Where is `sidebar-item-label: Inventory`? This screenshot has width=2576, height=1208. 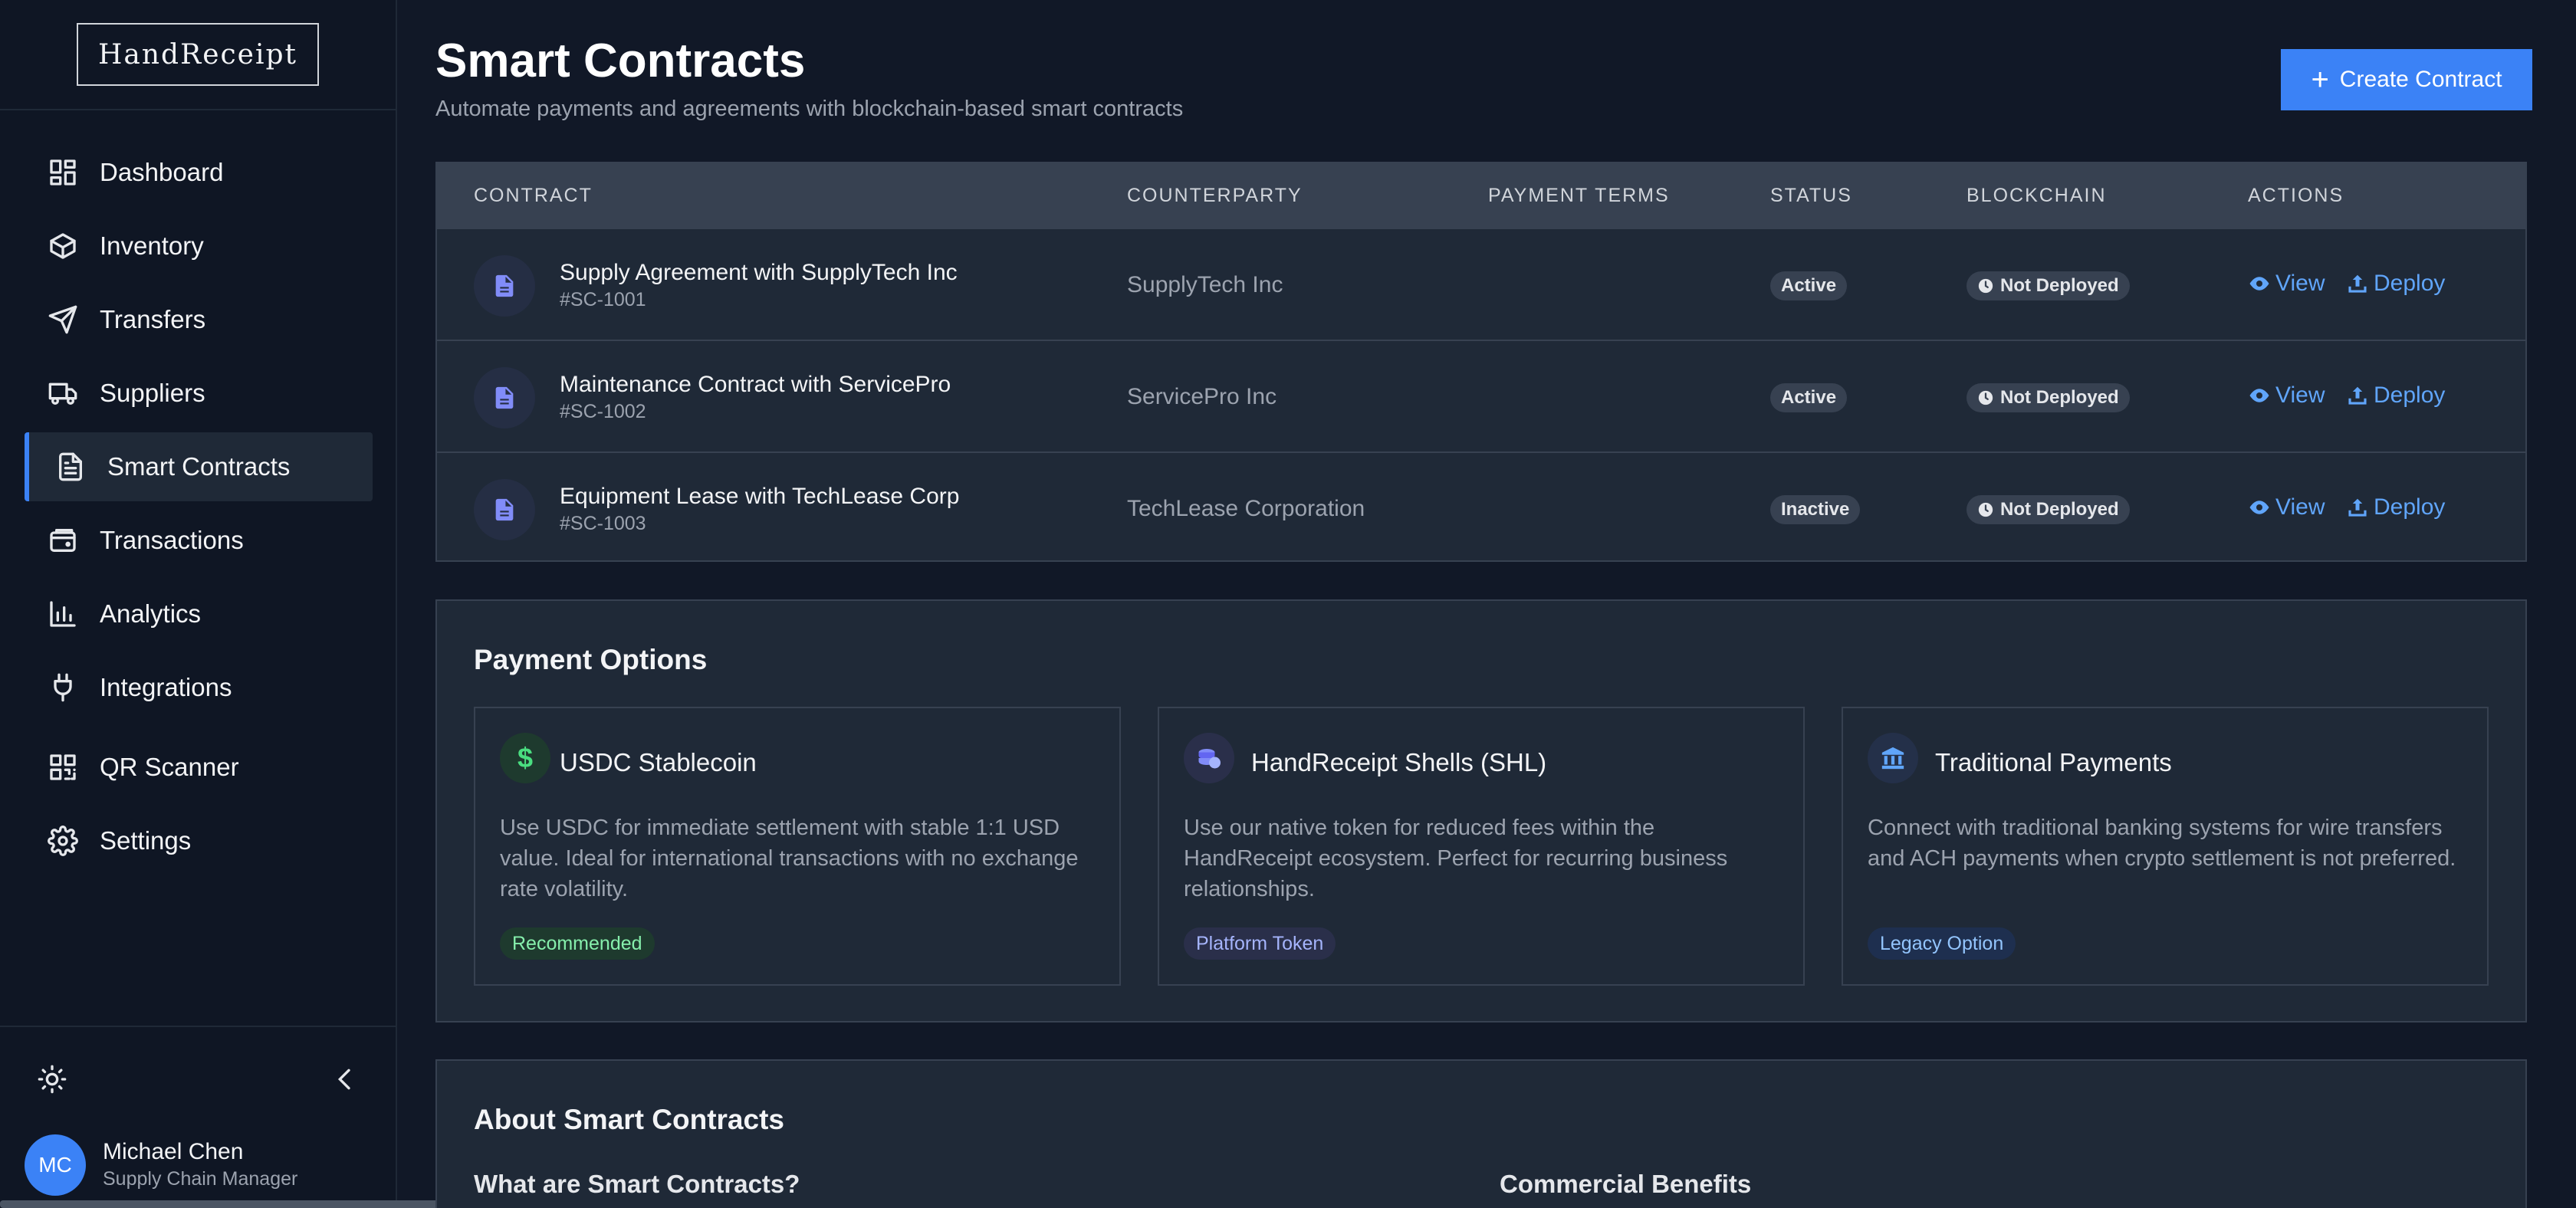
sidebar-item-label: Inventory is located at coordinates (152, 245).